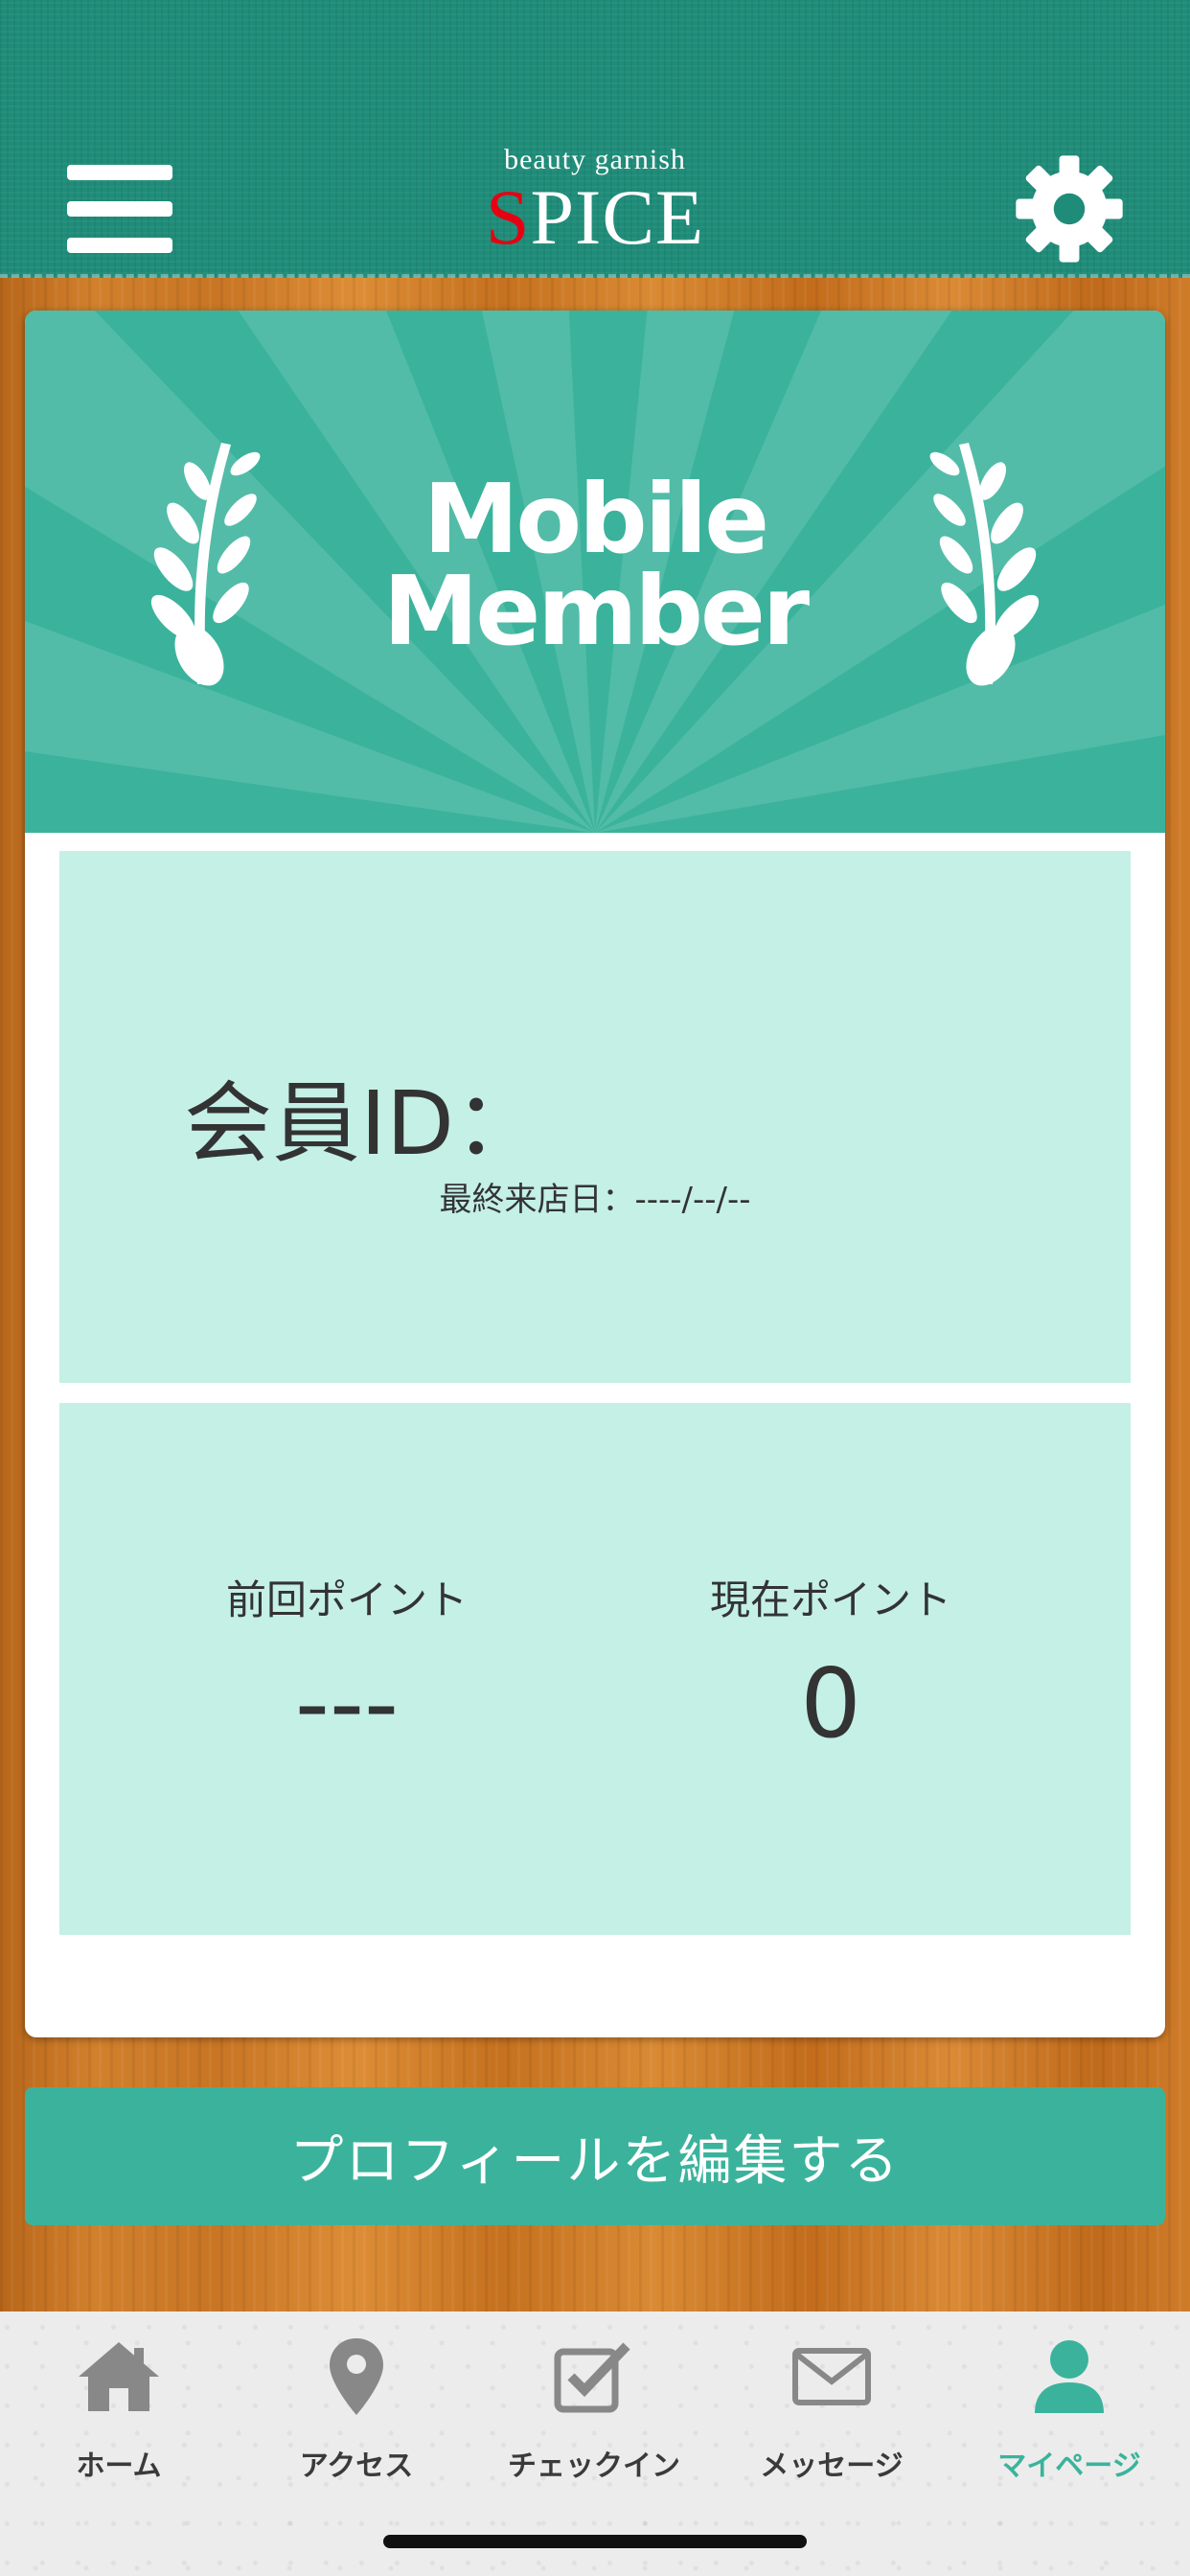  Describe the element at coordinates (119, 2466) in the screenshot. I see `tab-home-label: ホーム` at that location.